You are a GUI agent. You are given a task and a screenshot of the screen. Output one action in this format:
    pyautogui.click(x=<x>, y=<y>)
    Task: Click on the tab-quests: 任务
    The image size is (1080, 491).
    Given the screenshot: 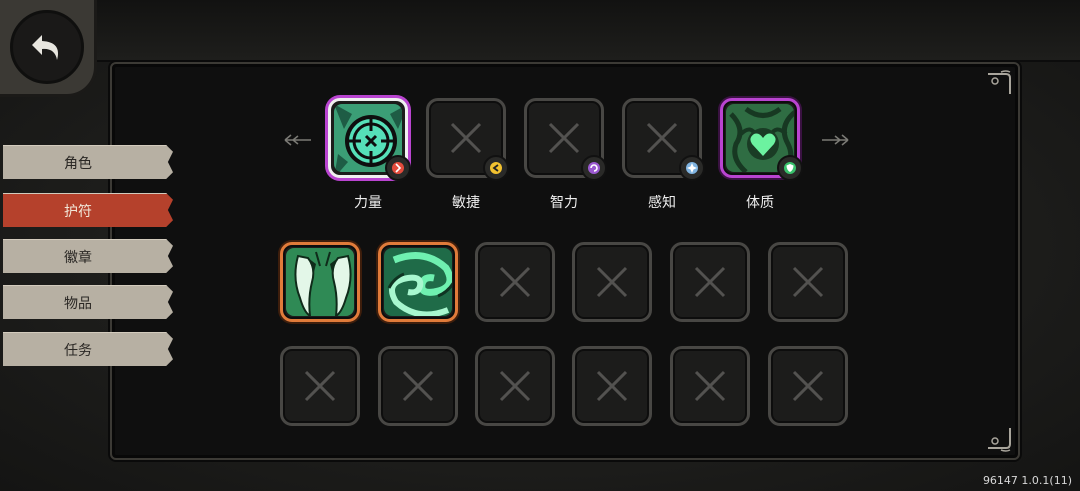 What is the action you would take?
    pyautogui.click(x=88, y=349)
    